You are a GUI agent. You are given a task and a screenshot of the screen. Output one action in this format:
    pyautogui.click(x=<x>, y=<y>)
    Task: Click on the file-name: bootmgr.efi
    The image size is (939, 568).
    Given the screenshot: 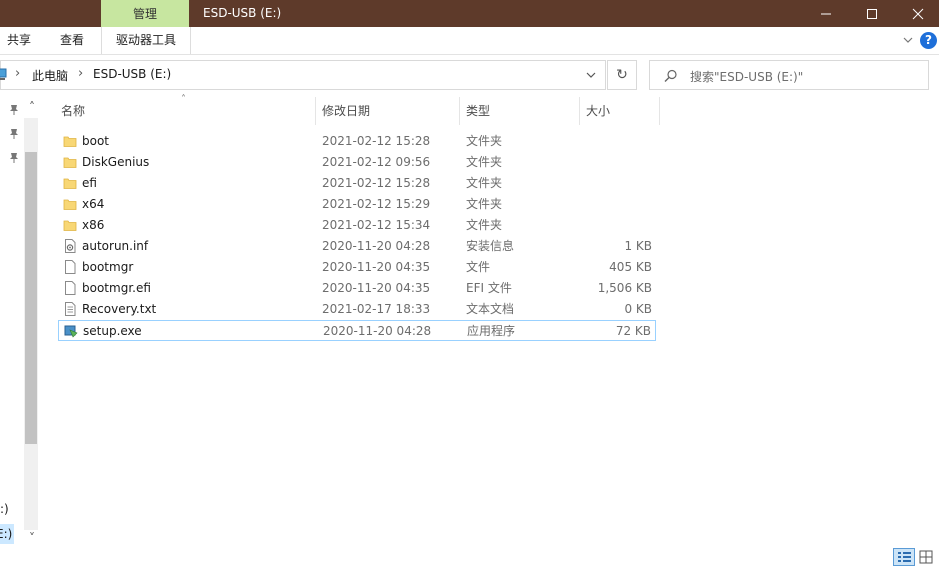 What is the action you would take?
    pyautogui.click(x=116, y=288)
    